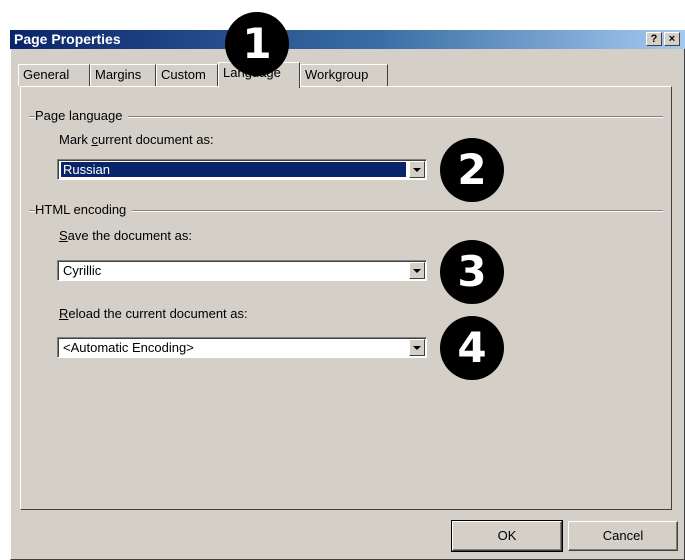 The width and height of the screenshot is (685, 560). Describe the element at coordinates (623, 536) in the screenshot. I see `cancel-button: Cancel` at that location.